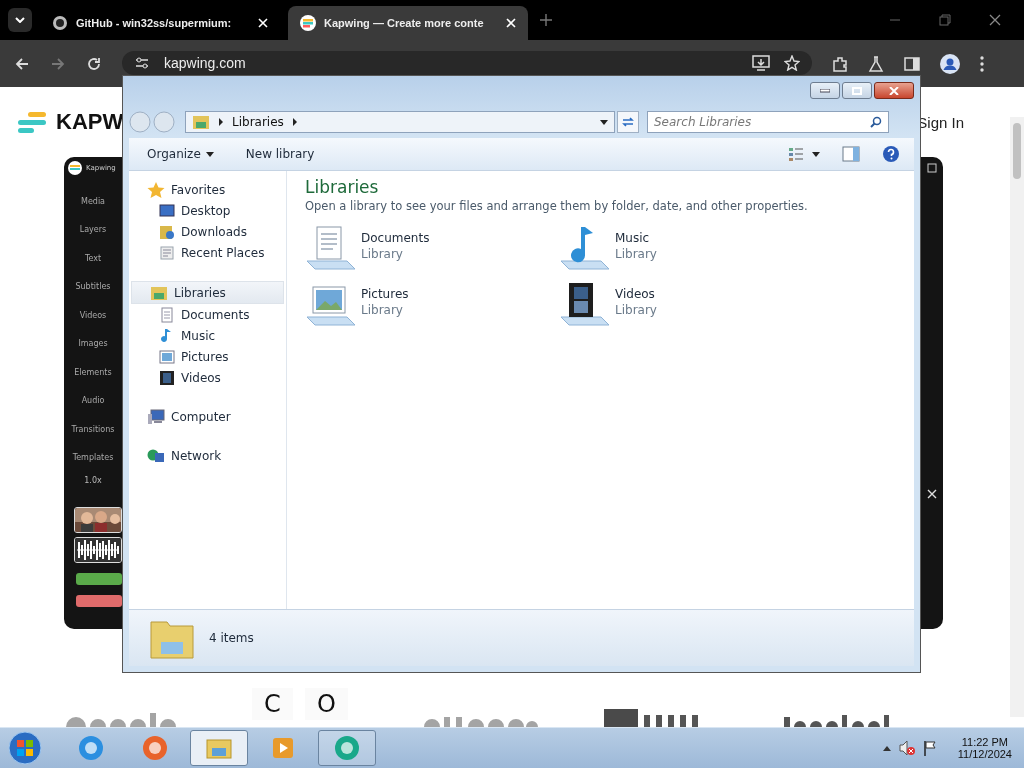  Describe the element at coordinates (99, 579) in the screenshot. I see `audio-track-bar` at that location.